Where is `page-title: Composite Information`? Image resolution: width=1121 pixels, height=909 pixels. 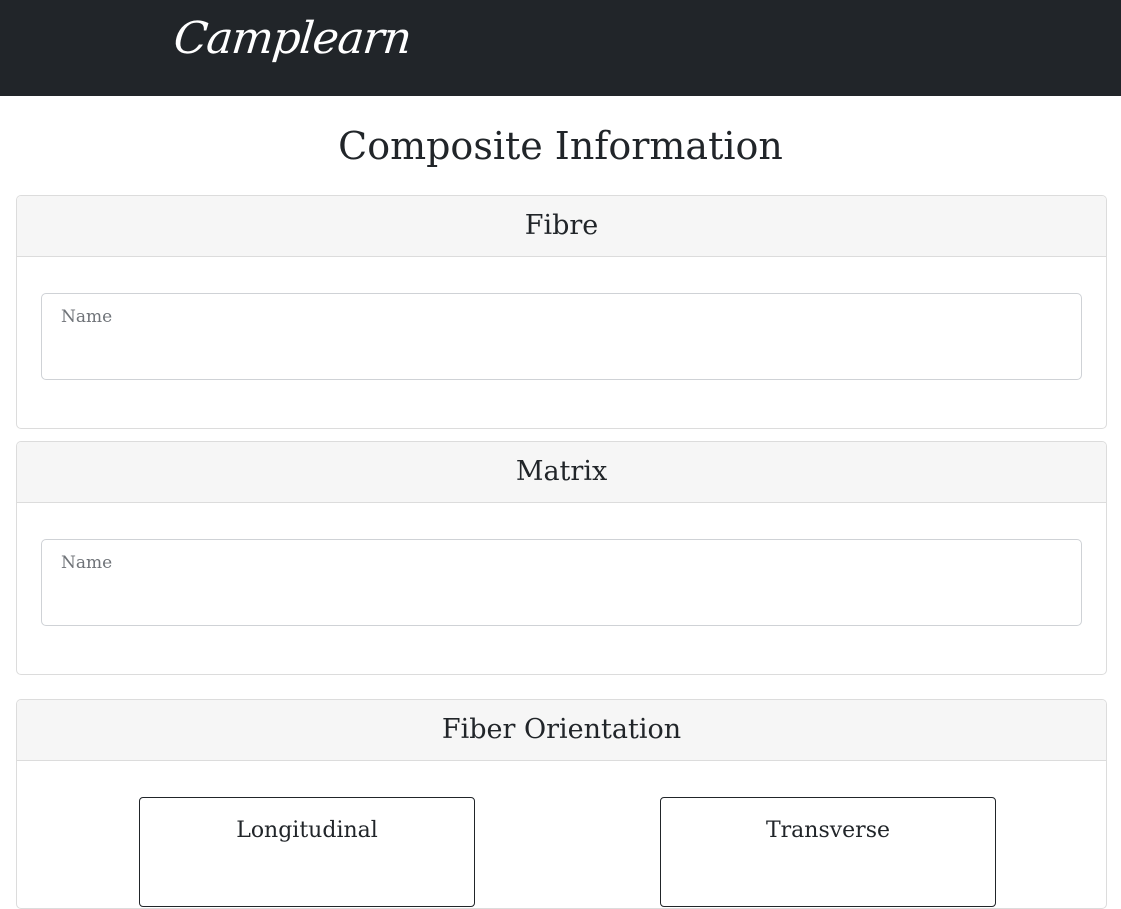
page-title: Composite Information is located at coordinates (560, 146).